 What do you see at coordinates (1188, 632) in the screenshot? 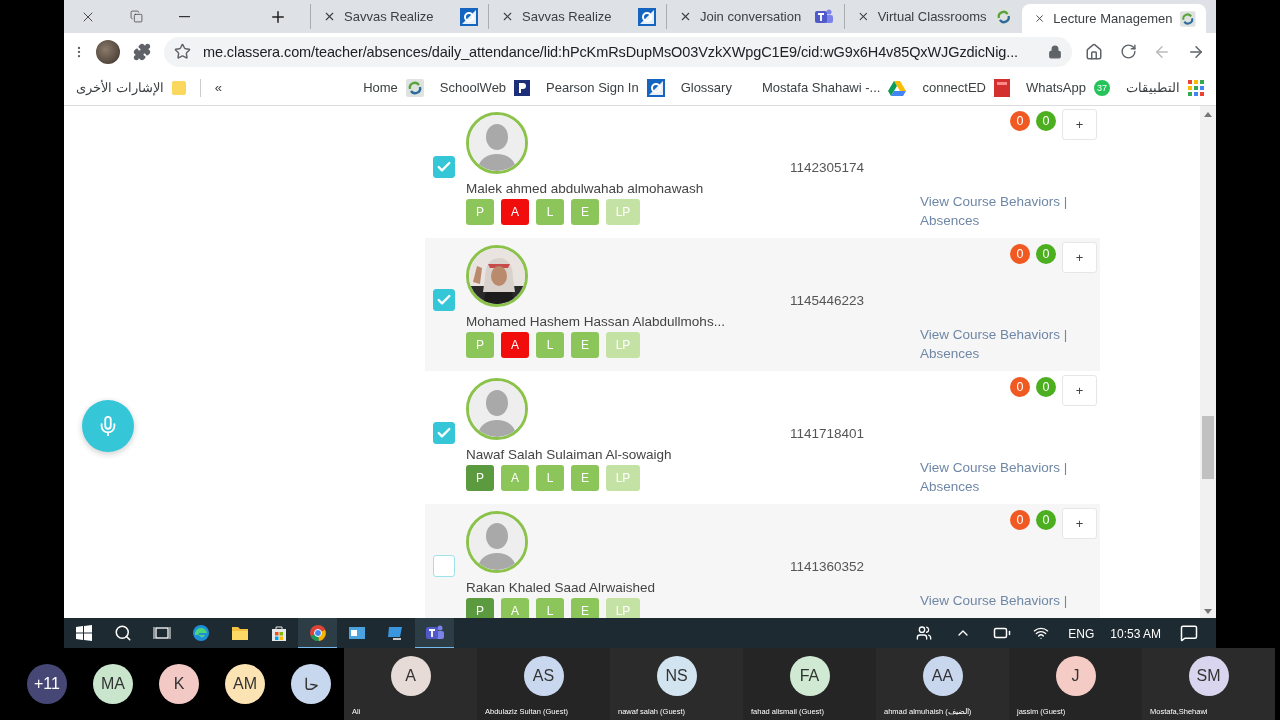
I see `notifications-icon` at bounding box center [1188, 632].